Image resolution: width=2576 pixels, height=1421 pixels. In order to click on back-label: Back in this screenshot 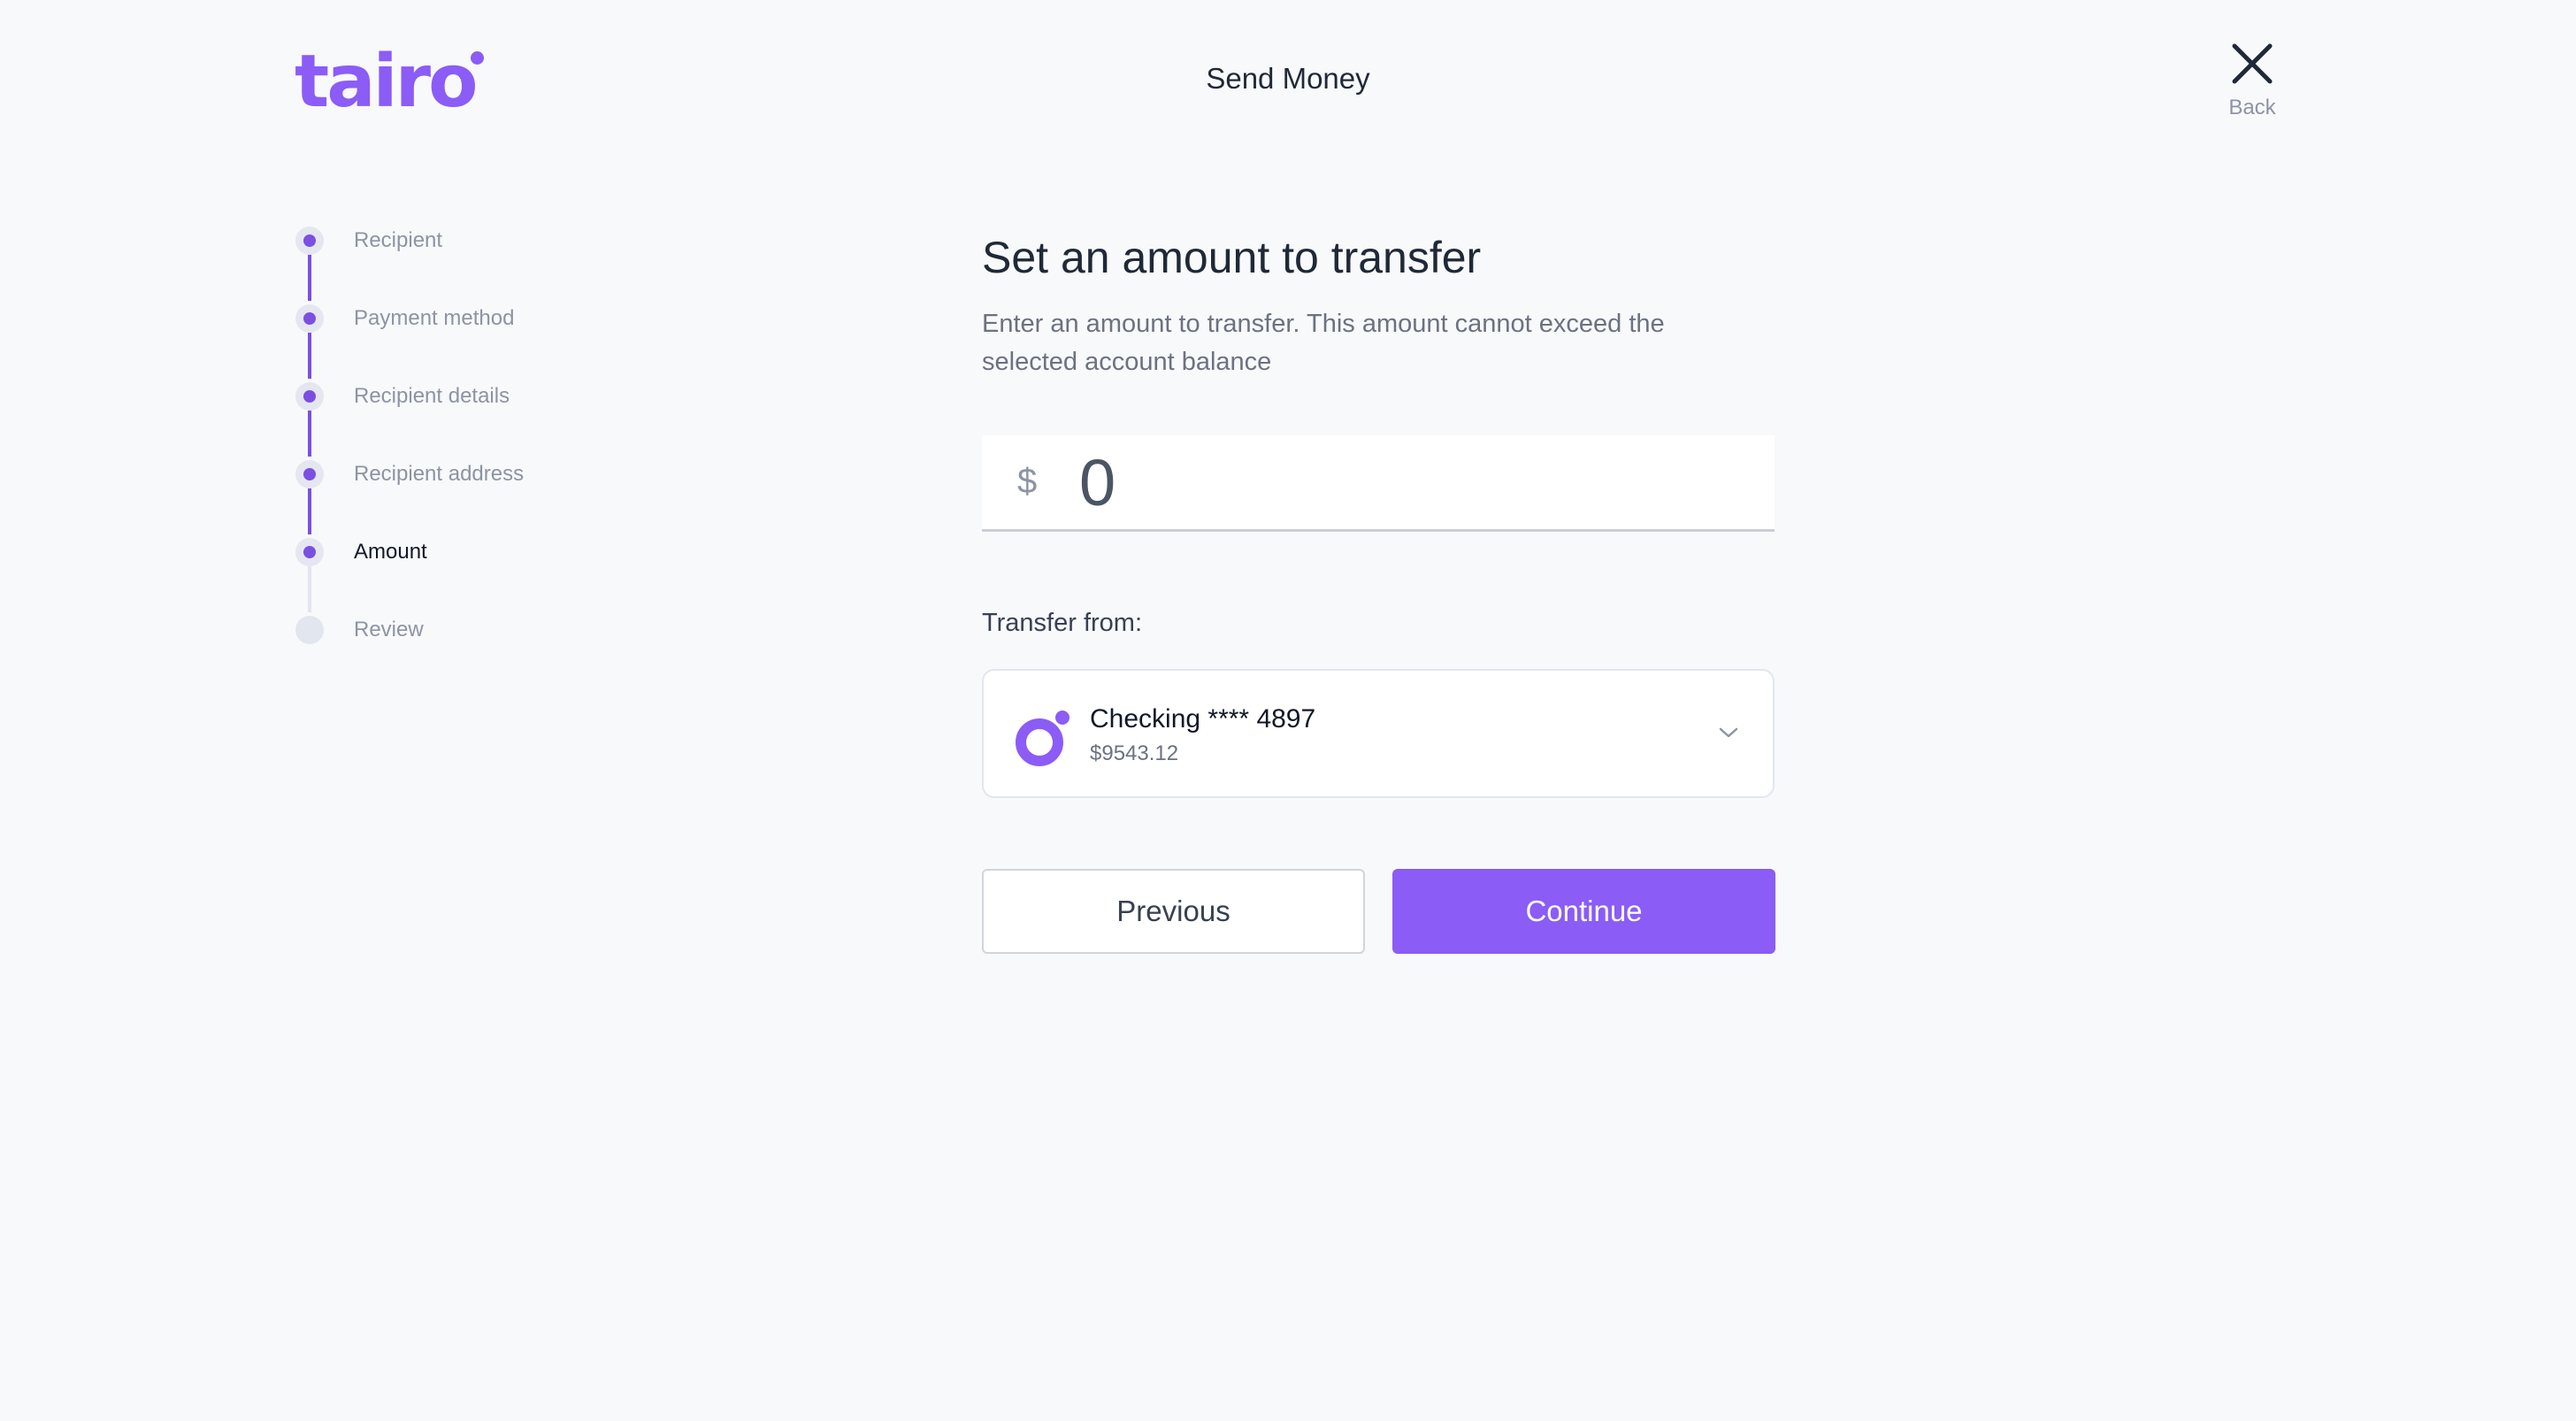, I will do `click(2252, 107)`.